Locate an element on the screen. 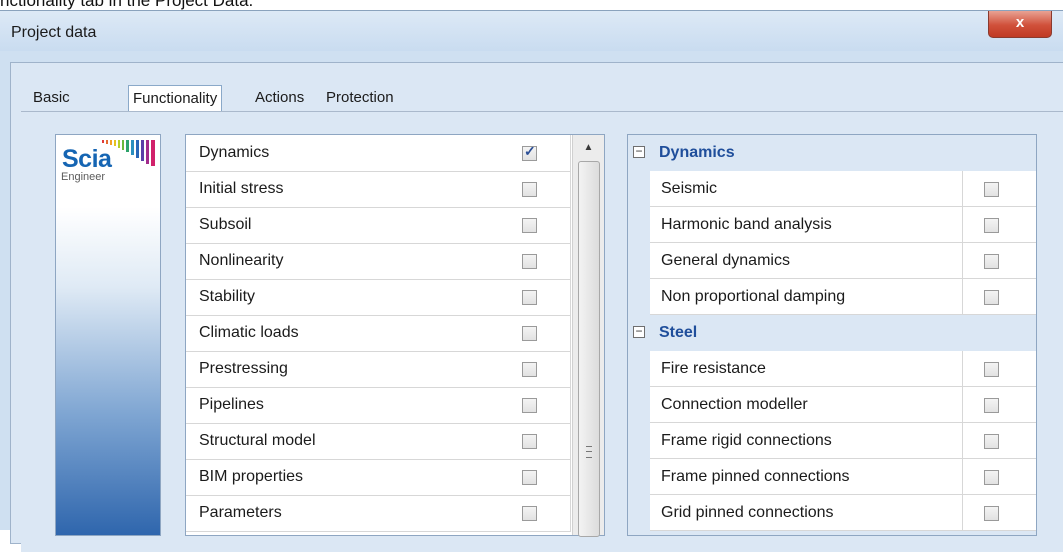 This screenshot has width=1063, height=552. list-item-label: Dynamics is located at coordinates (234, 152).